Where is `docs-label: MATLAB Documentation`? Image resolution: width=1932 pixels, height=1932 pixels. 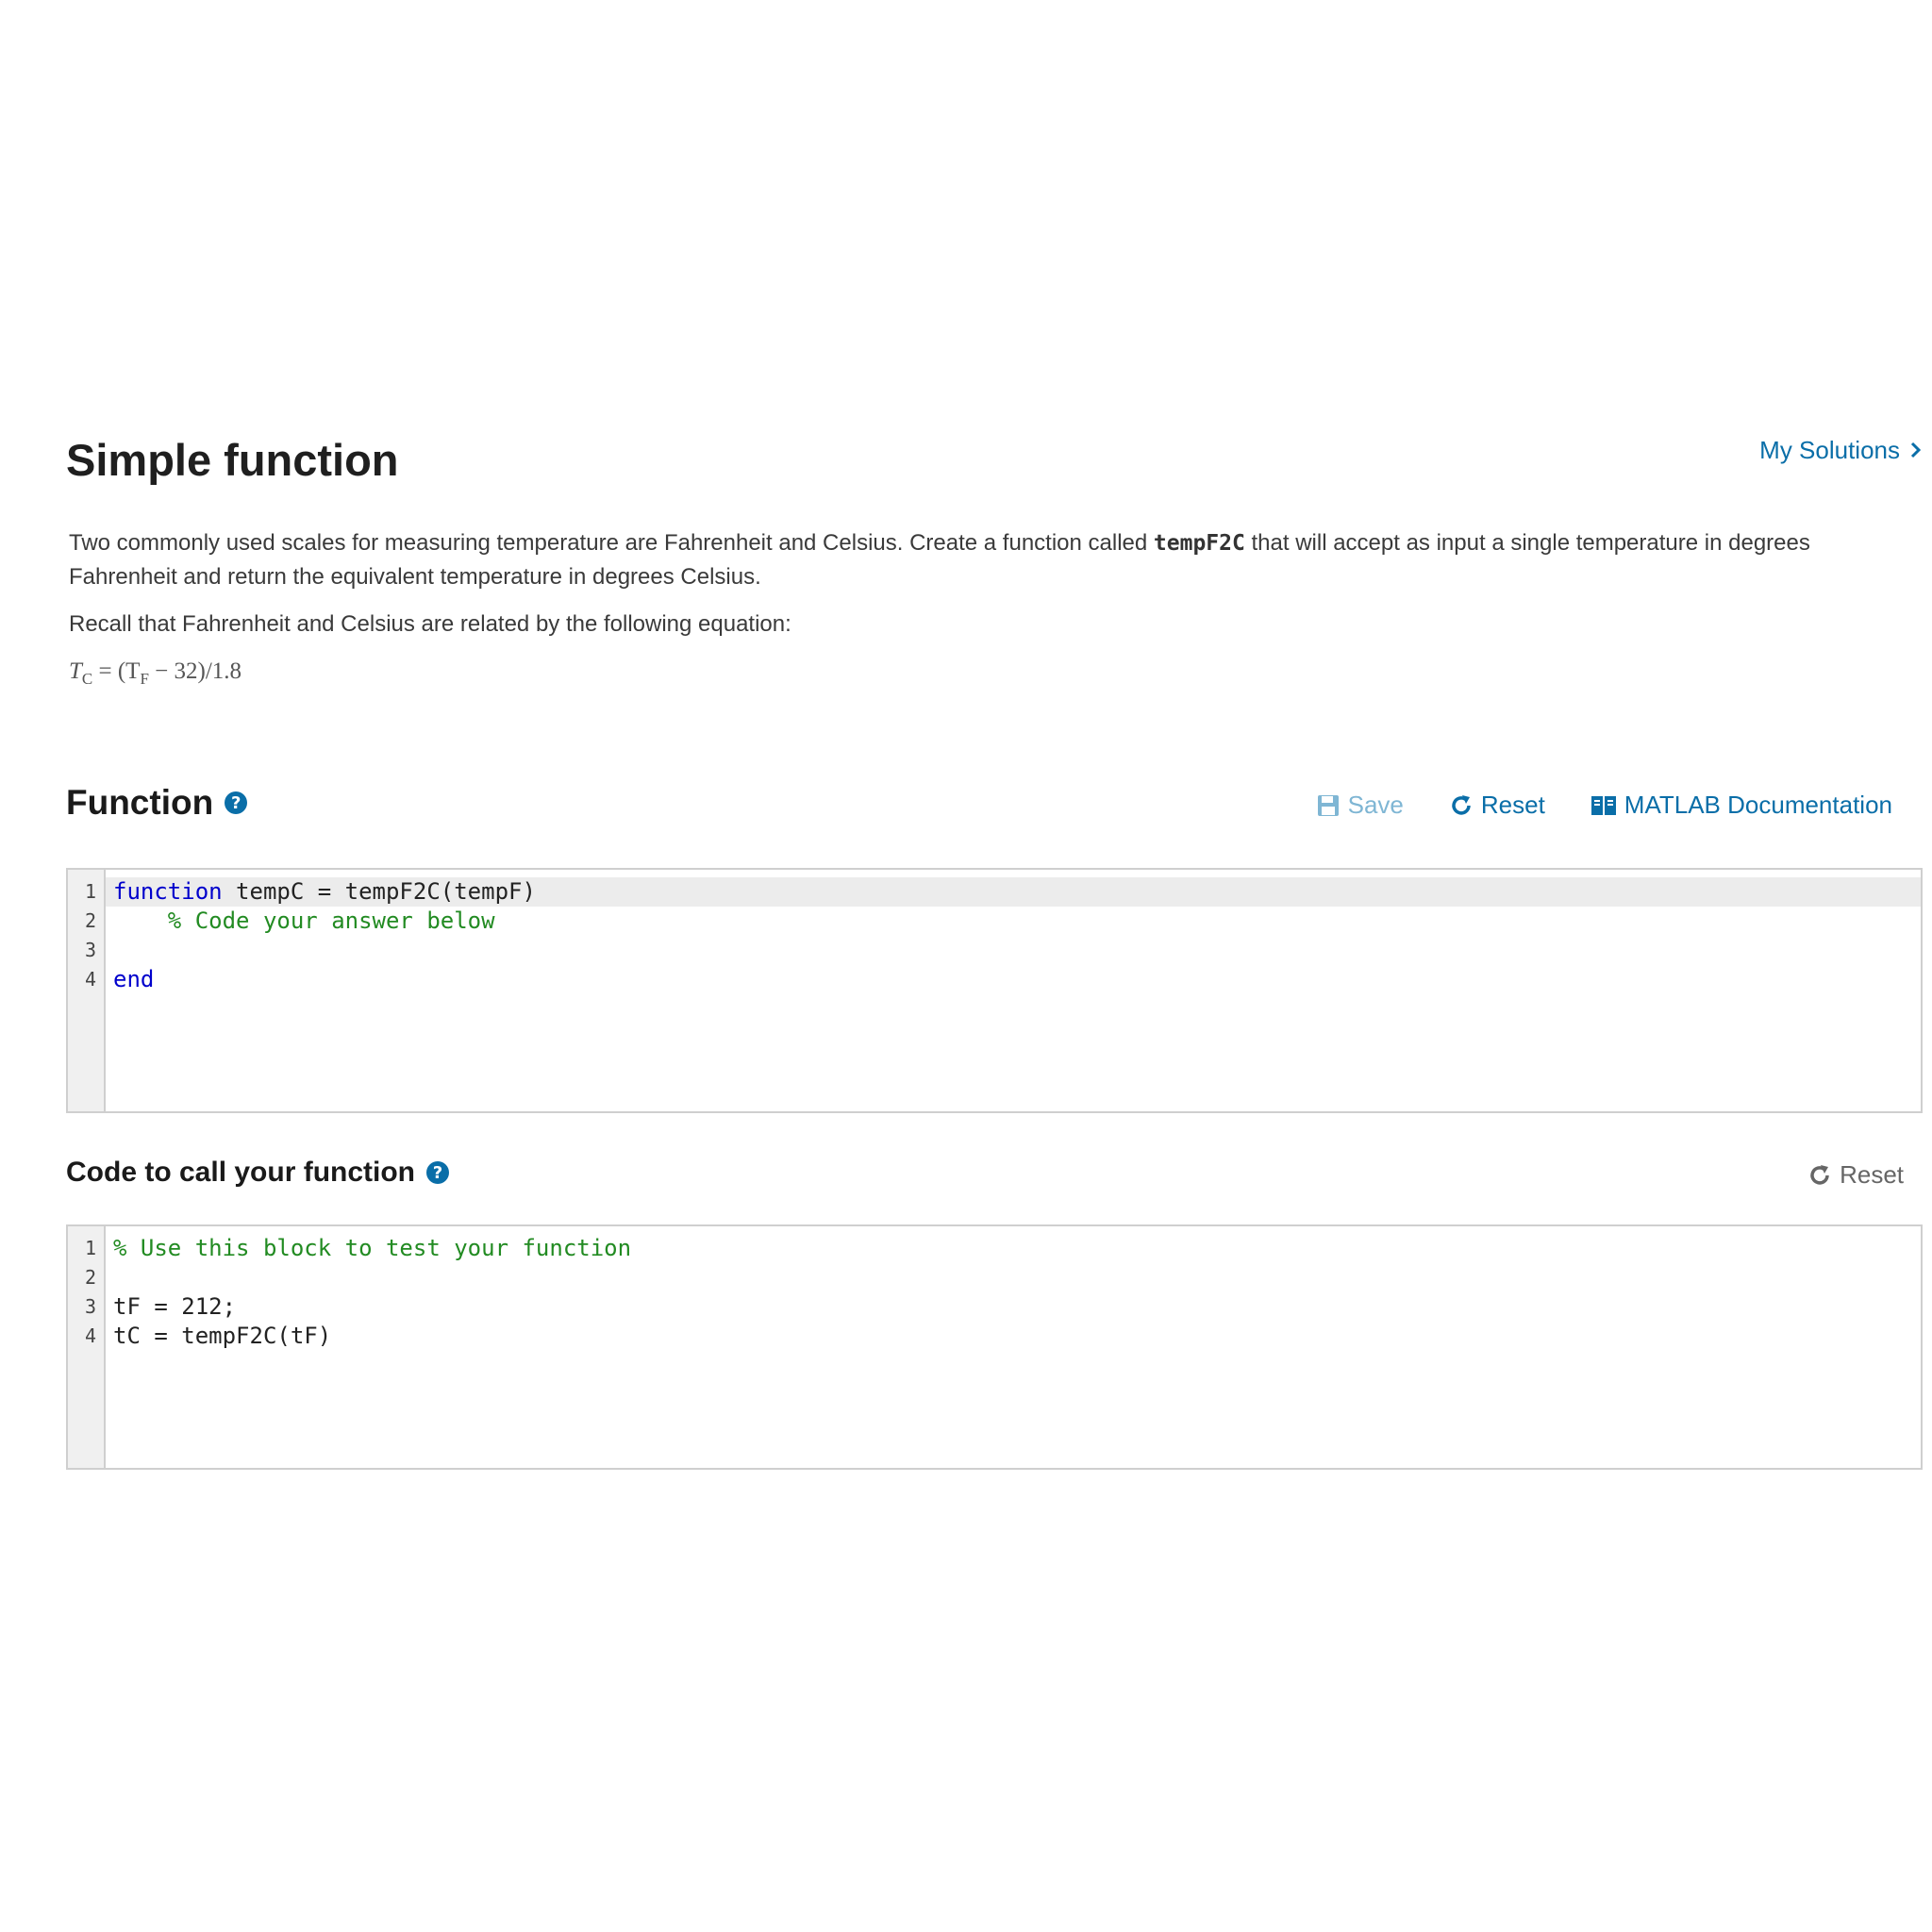 docs-label: MATLAB Documentation is located at coordinates (1758, 805).